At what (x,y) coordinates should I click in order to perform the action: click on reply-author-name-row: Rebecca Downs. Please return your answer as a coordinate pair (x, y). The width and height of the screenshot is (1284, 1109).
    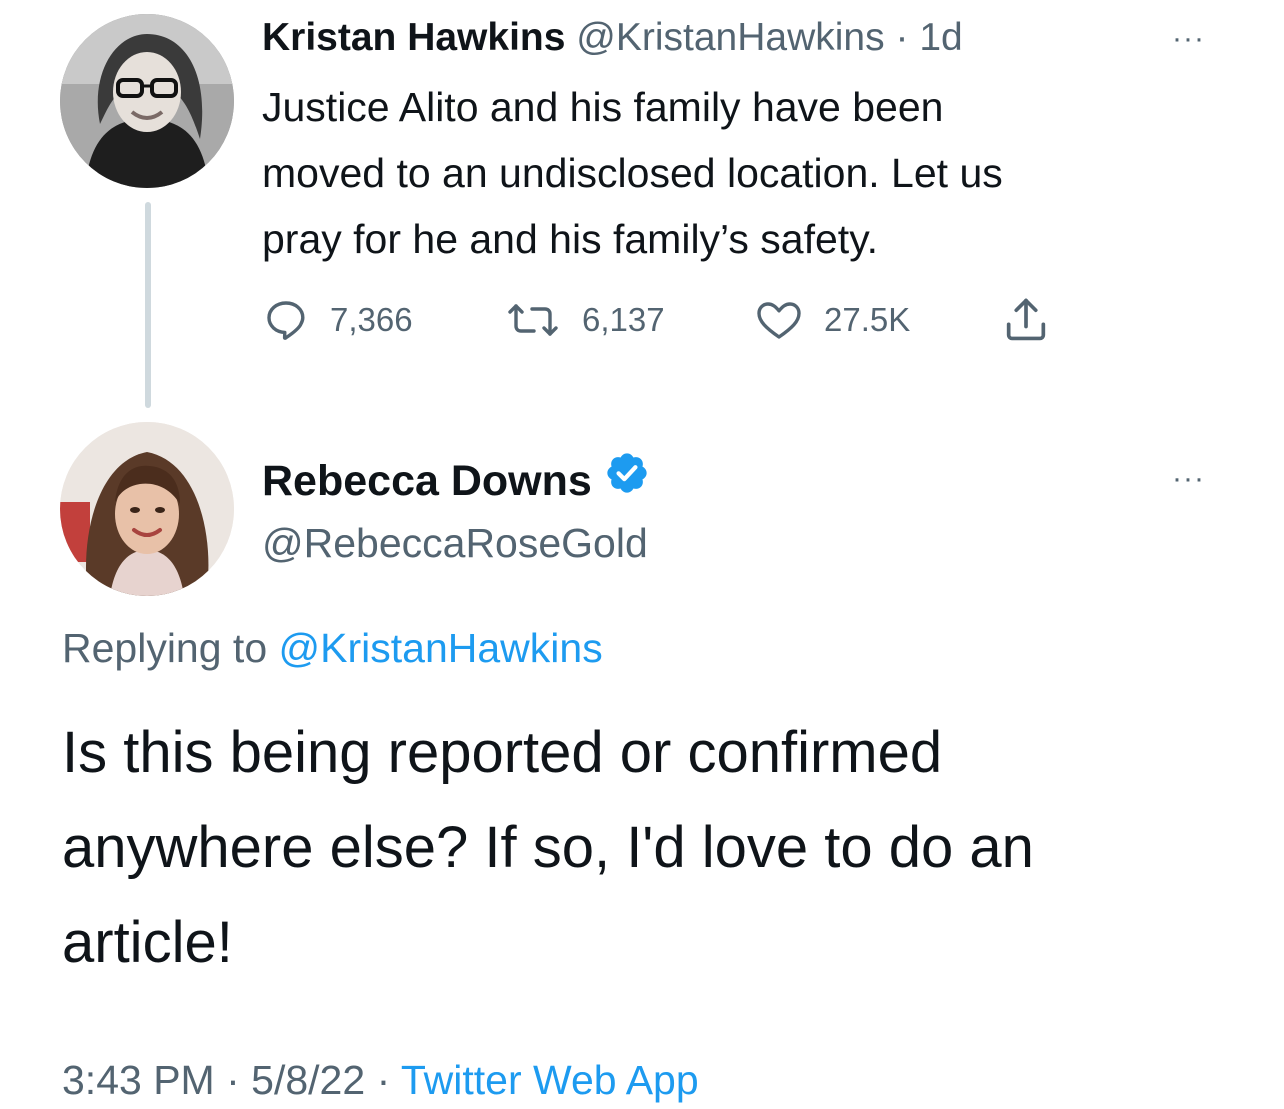
    Looking at the image, I should click on (456, 480).